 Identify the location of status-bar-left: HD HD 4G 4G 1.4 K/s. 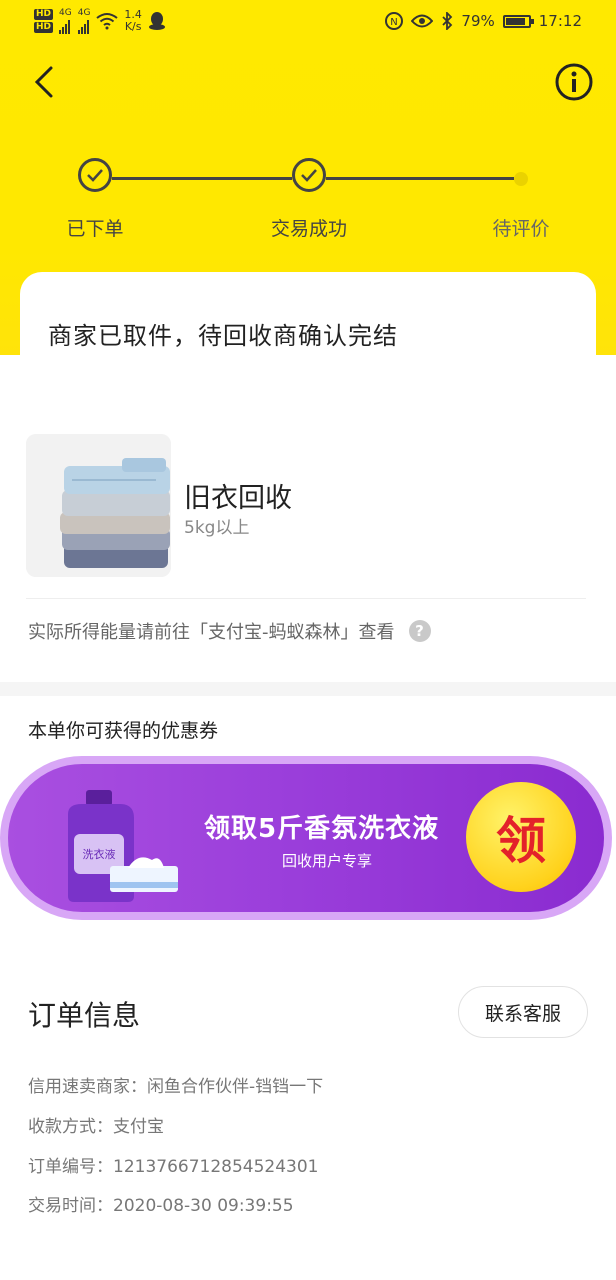
(100, 21).